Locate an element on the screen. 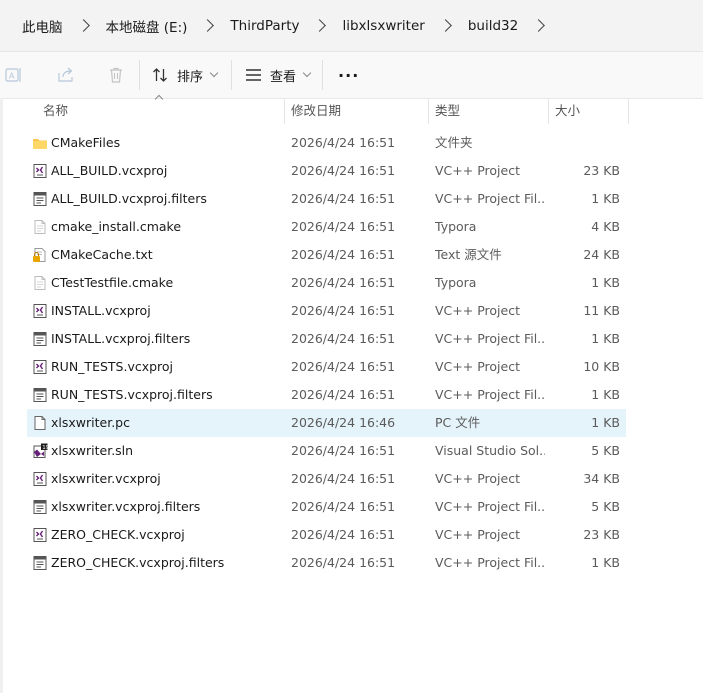 This screenshot has height=693, width=703. file-name: xlsxwriter.vcxproj.filters is located at coordinates (126, 506).